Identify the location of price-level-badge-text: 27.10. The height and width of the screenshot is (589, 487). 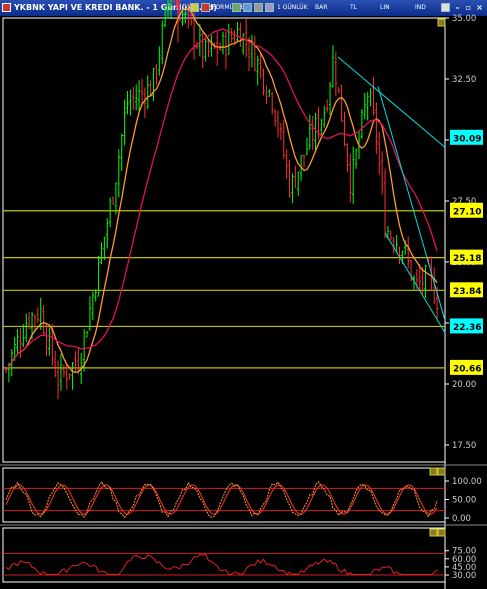
(467, 212).